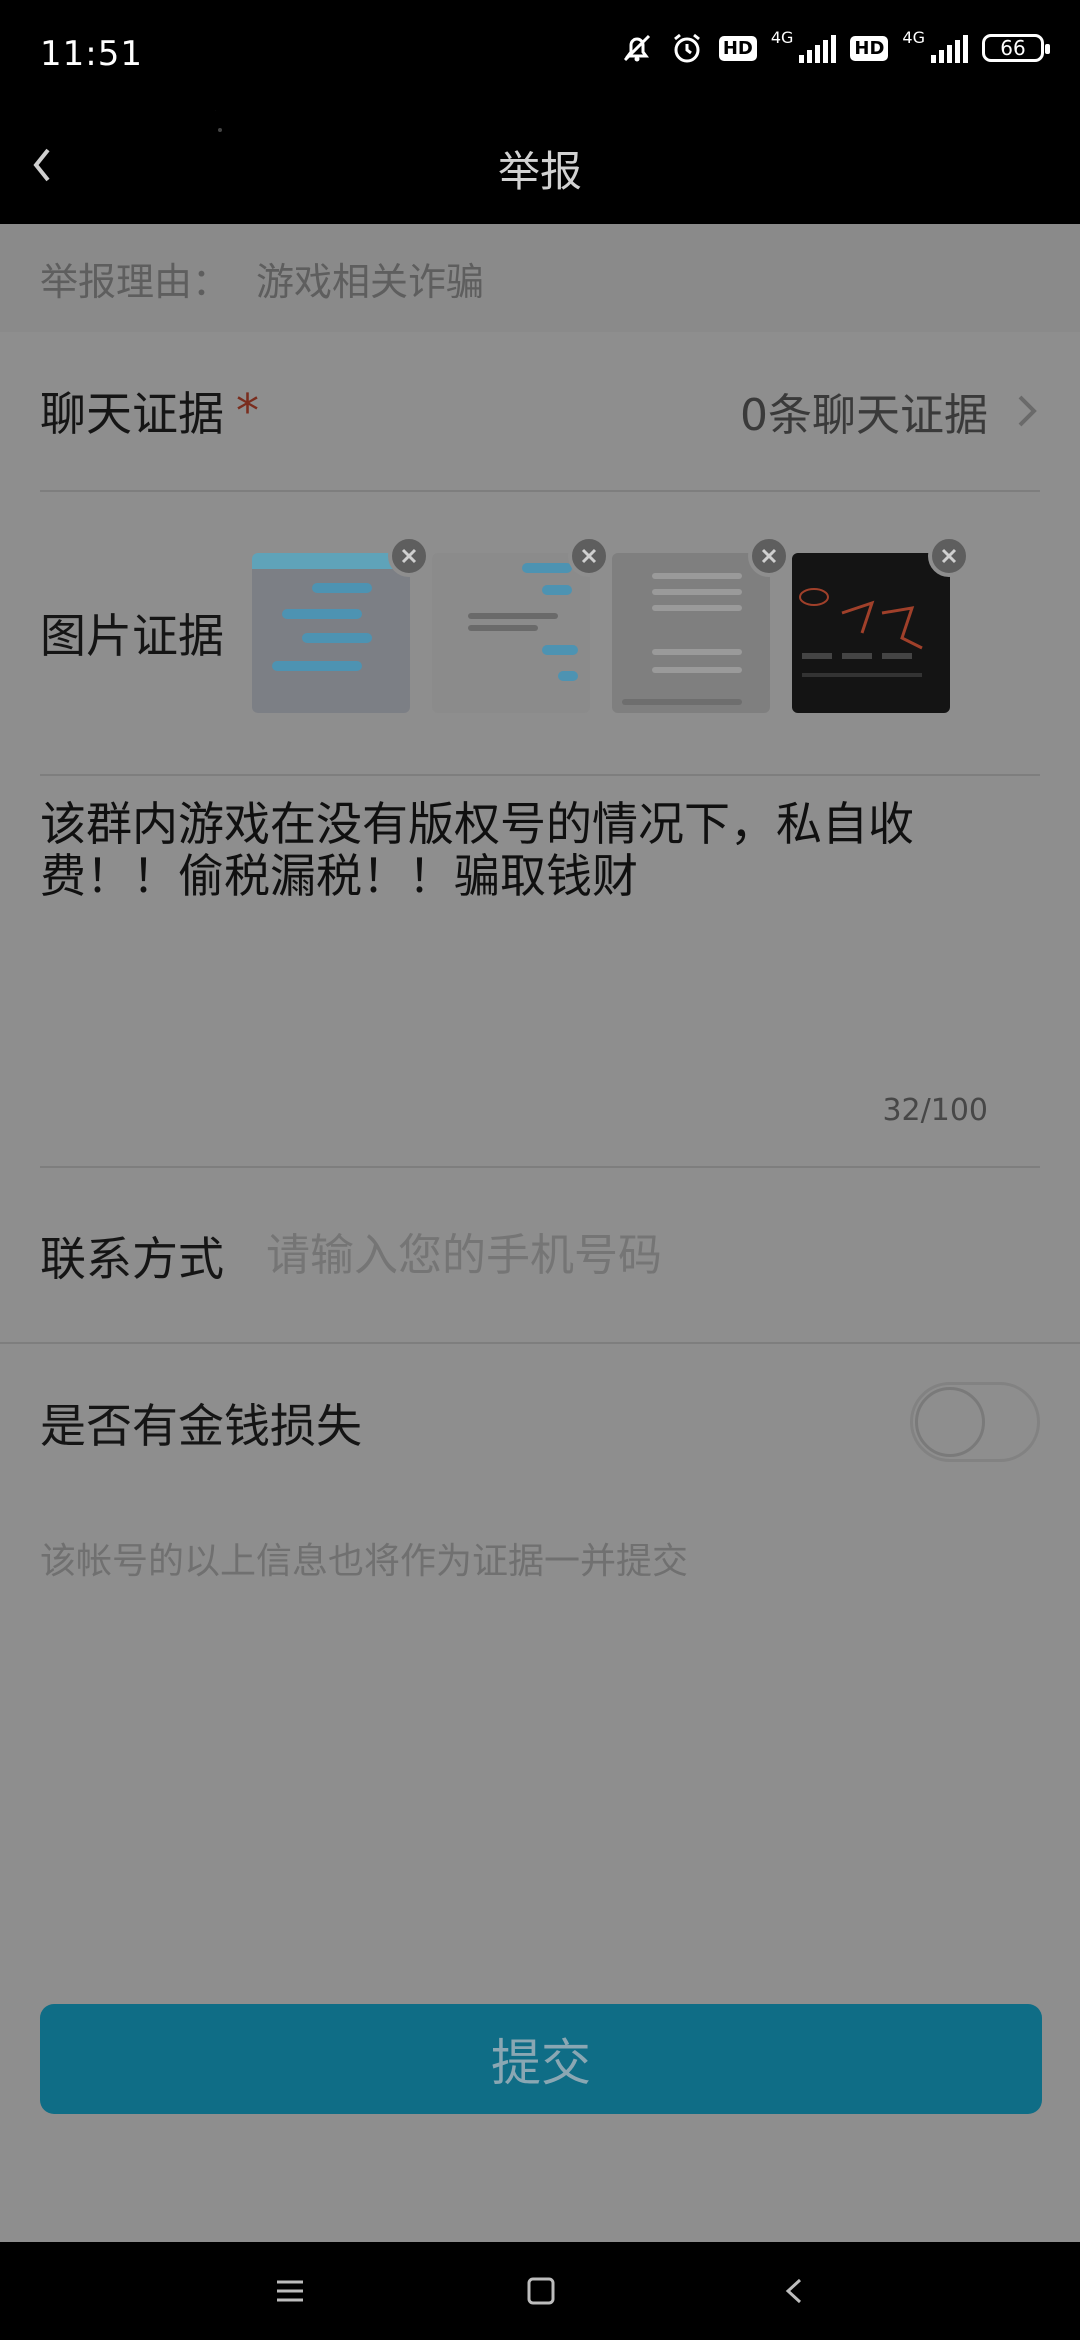 The width and height of the screenshot is (1080, 2340). I want to click on title-bar: 举报, so click(540, 167).